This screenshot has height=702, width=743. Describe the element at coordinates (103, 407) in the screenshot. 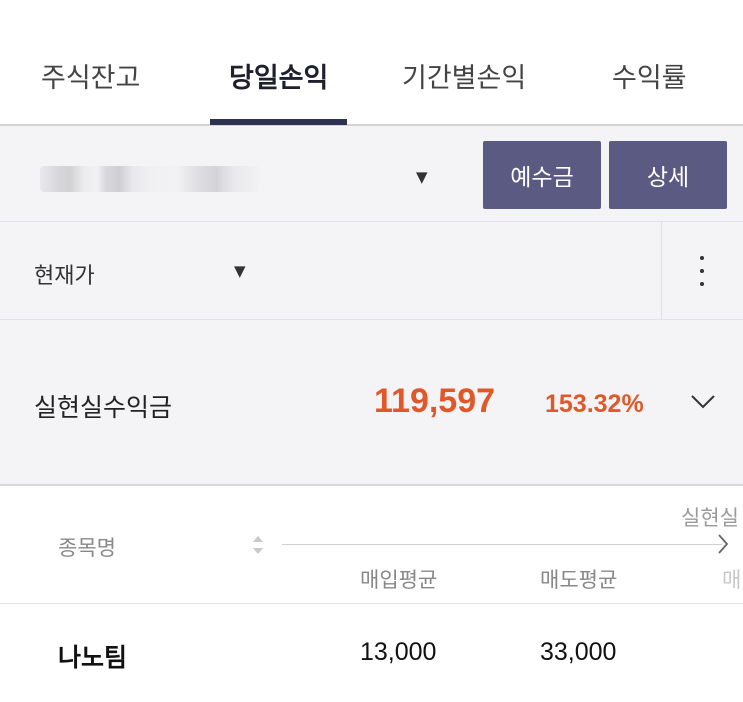

I see `realized-profit-label: 실현실수익금` at that location.